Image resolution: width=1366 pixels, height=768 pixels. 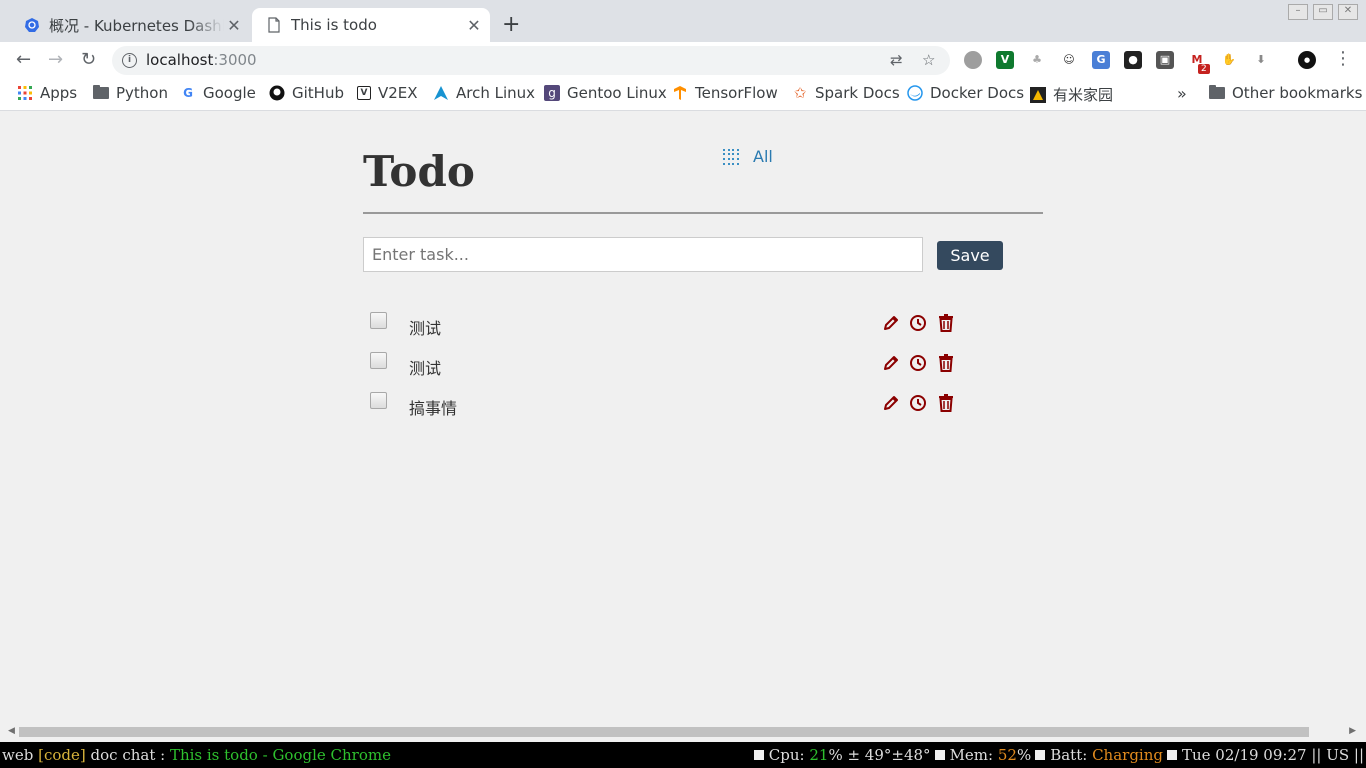 I want to click on profile-avatar: ●, so click(x=1307, y=60).